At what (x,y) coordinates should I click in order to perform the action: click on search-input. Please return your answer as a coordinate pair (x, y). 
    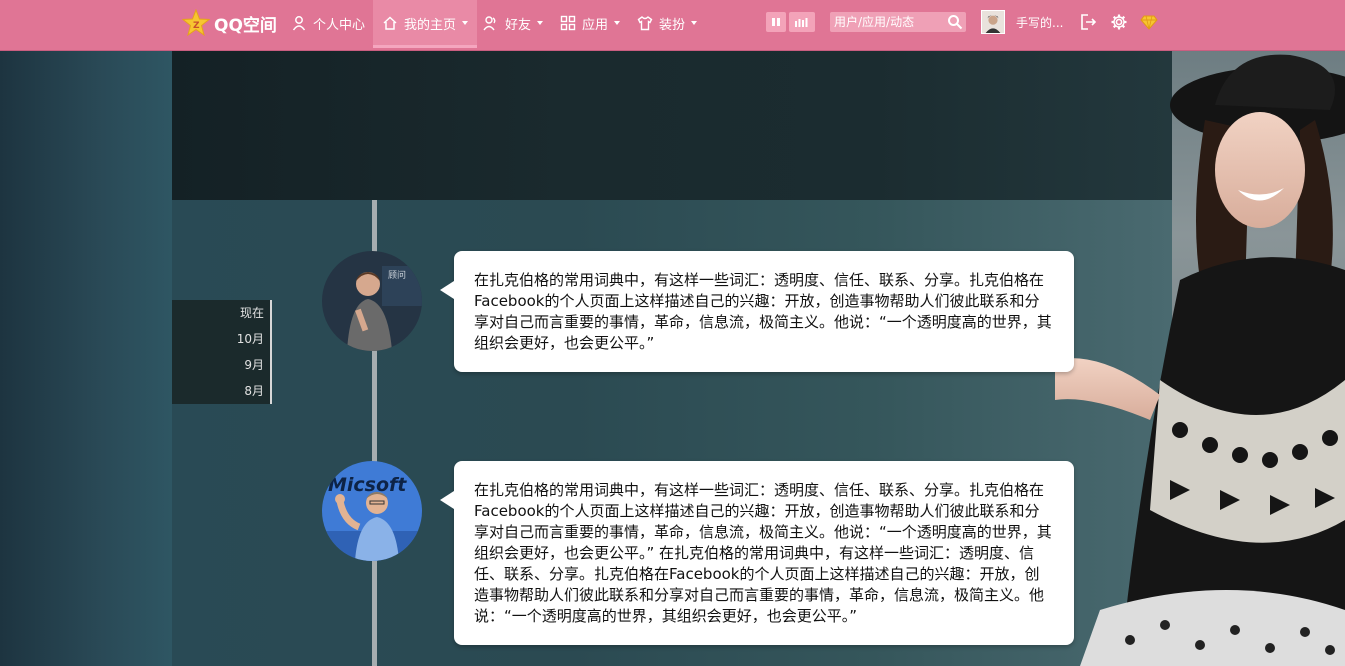
    Looking at the image, I should click on (887, 22).